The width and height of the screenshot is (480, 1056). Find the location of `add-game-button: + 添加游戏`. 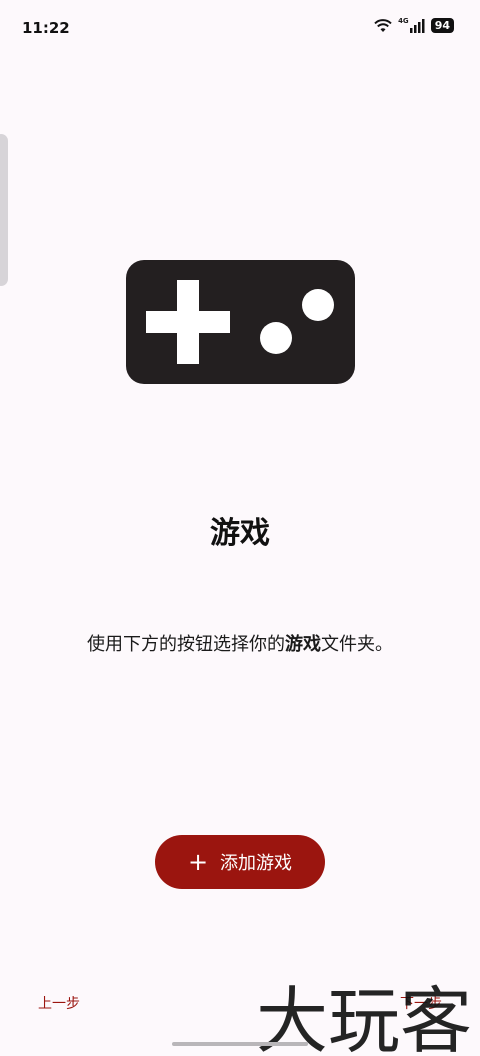

add-game-button: + 添加游戏 is located at coordinates (240, 862).